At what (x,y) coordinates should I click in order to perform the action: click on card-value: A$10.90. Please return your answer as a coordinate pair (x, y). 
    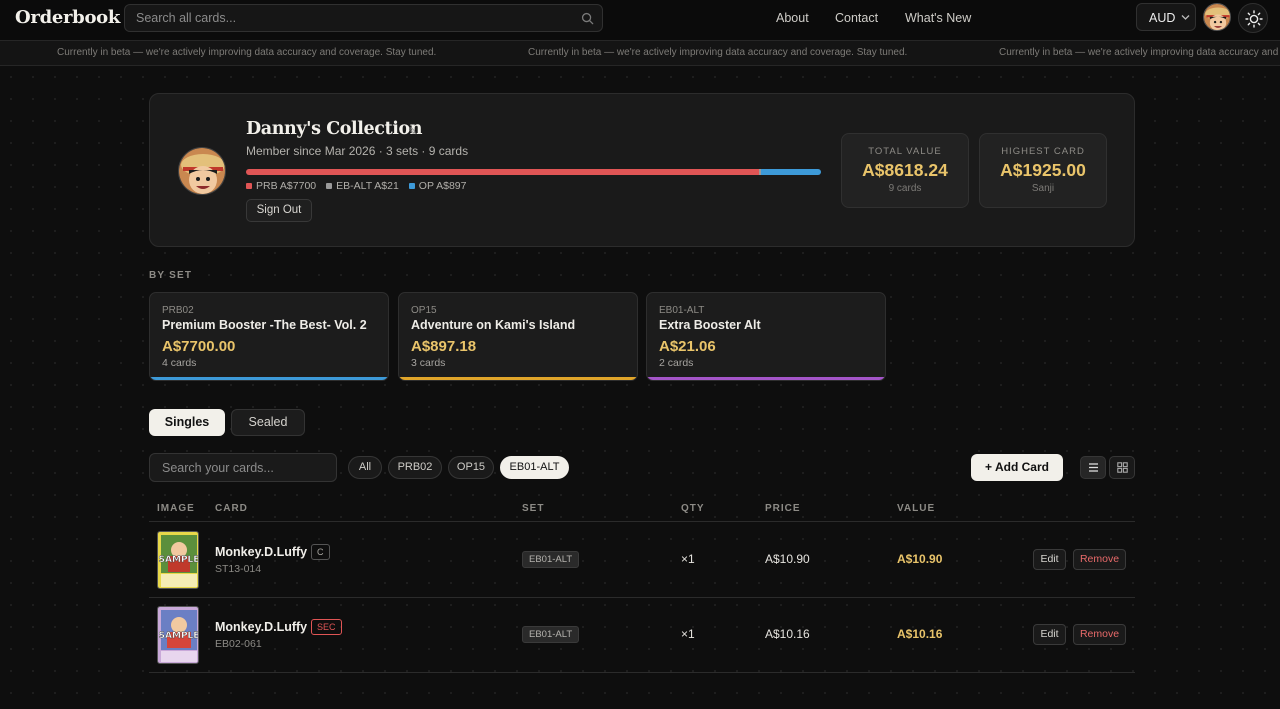
    Looking at the image, I should click on (920, 559).